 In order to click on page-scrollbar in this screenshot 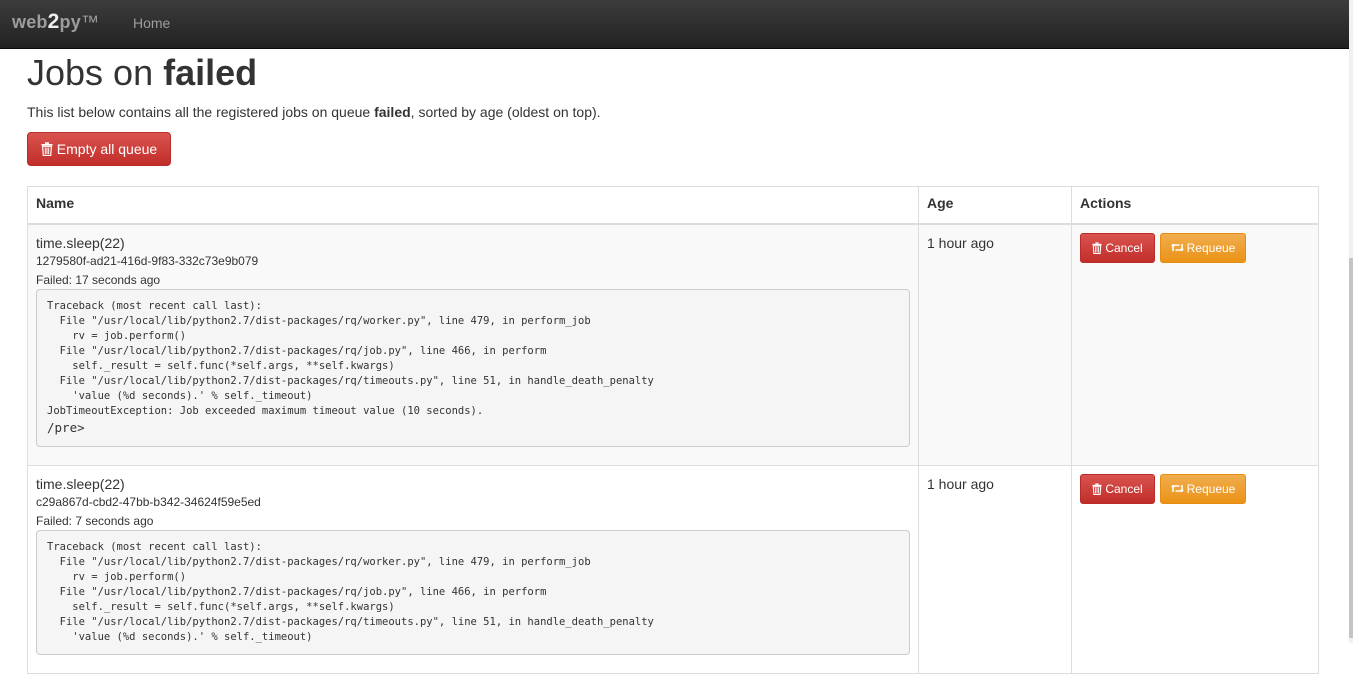, I will do `click(1351, 321)`.